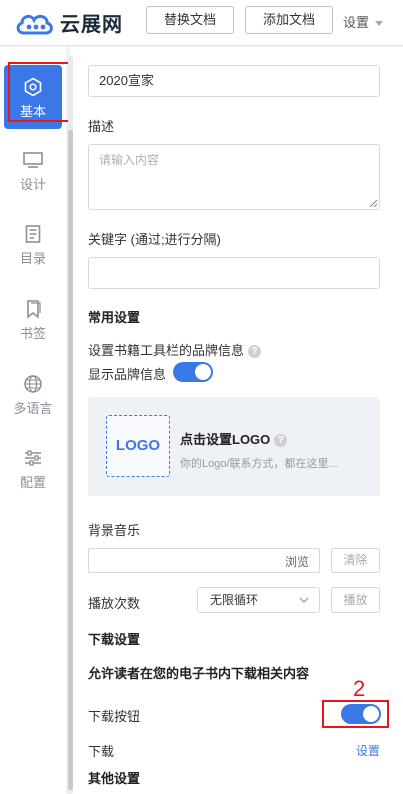 The width and height of the screenshot is (403, 794). What do you see at coordinates (368, 750) in the screenshot?
I see `download-settings-link: 设置` at bounding box center [368, 750].